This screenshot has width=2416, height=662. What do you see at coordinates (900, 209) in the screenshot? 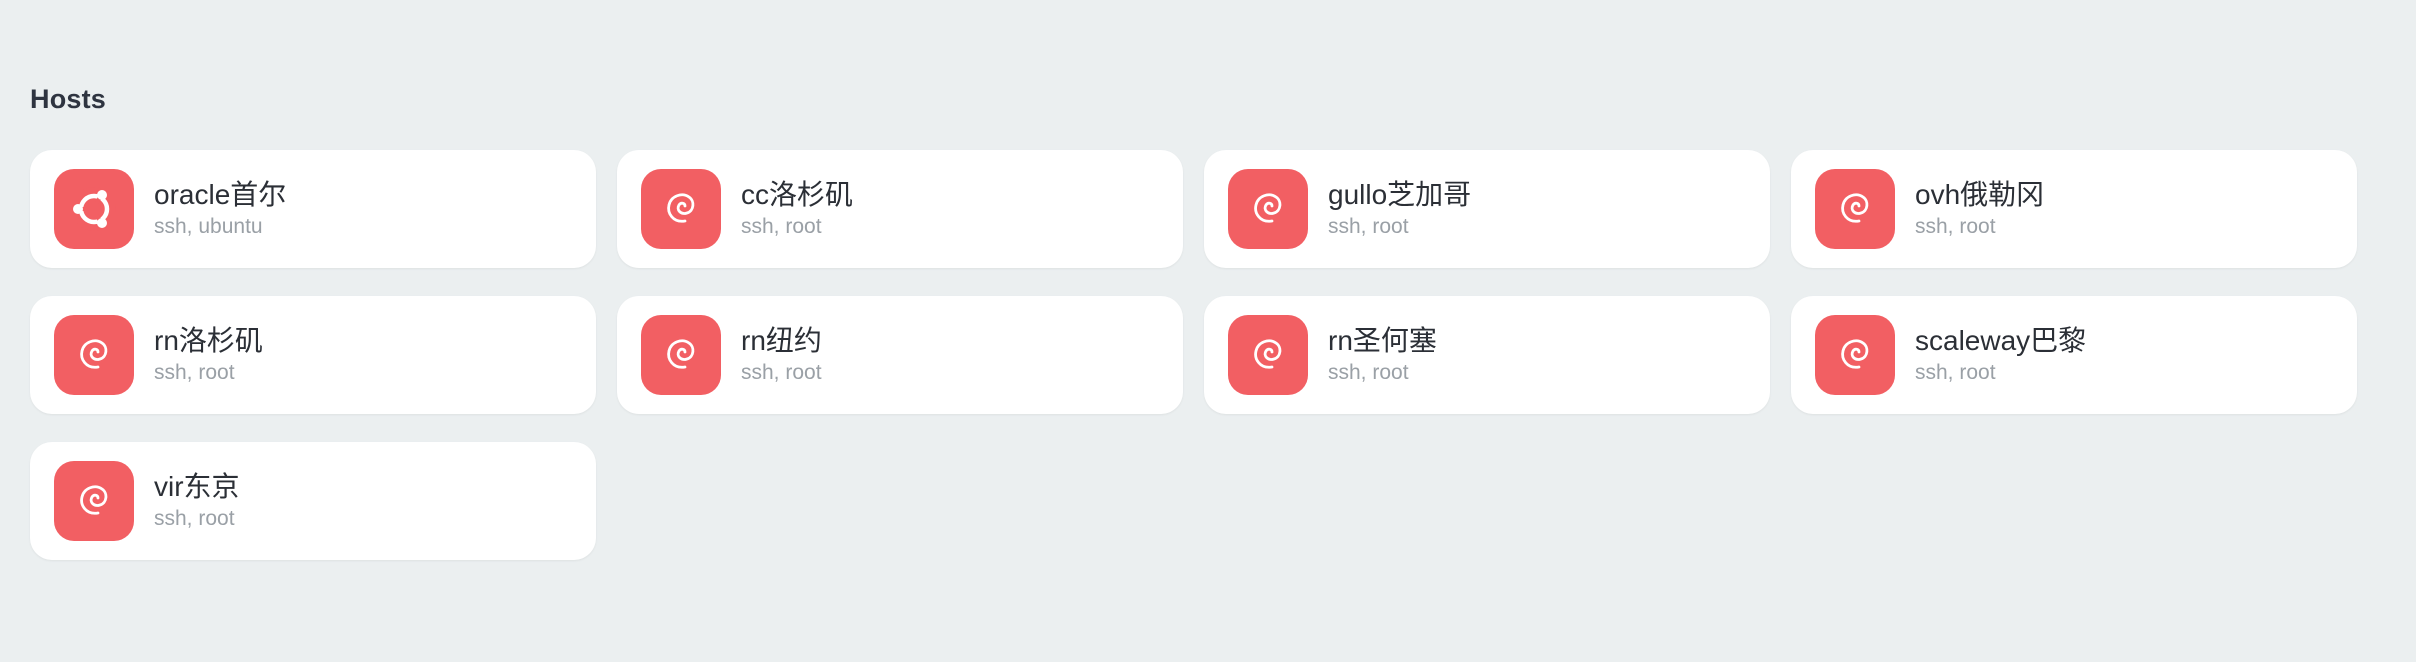
I see `host-card: cc洛杉矶 ssh, root` at bounding box center [900, 209].